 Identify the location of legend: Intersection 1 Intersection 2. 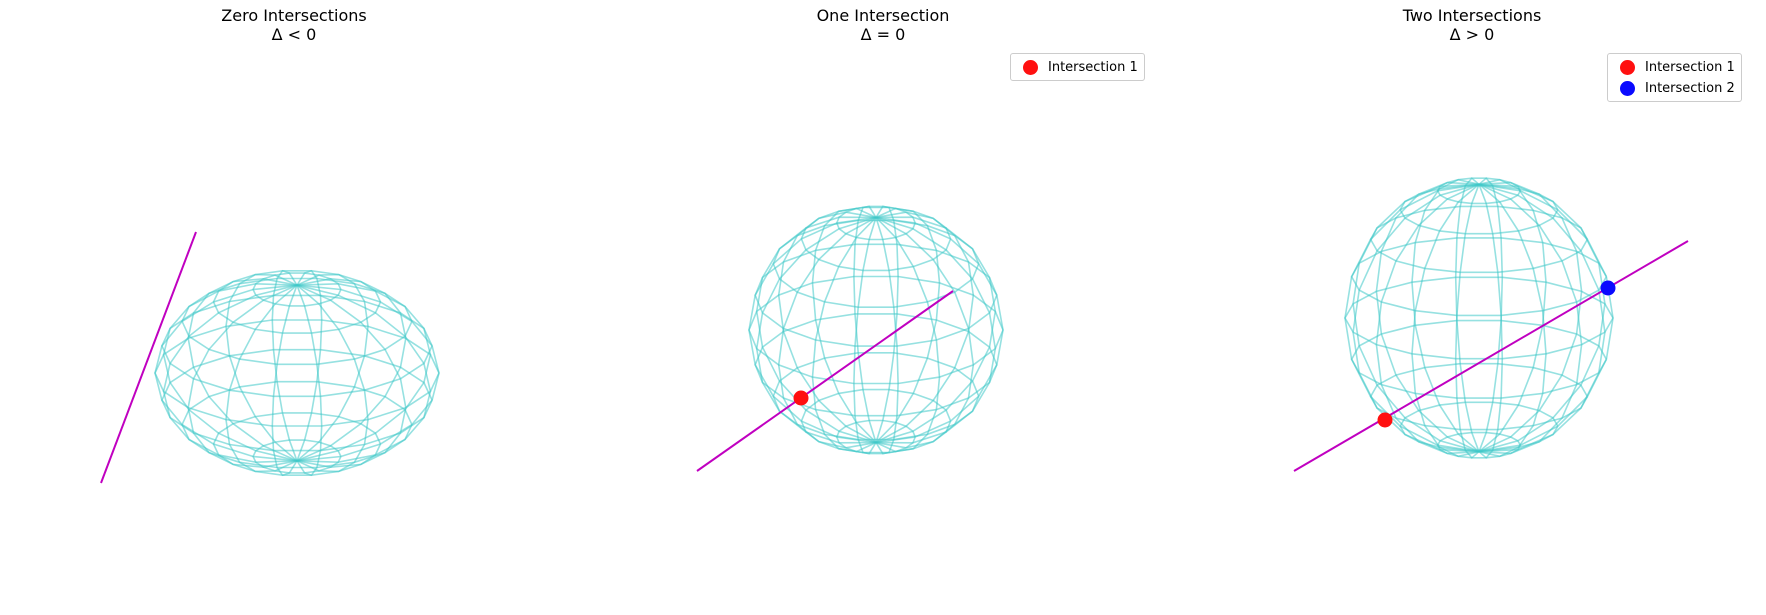
(1674, 77).